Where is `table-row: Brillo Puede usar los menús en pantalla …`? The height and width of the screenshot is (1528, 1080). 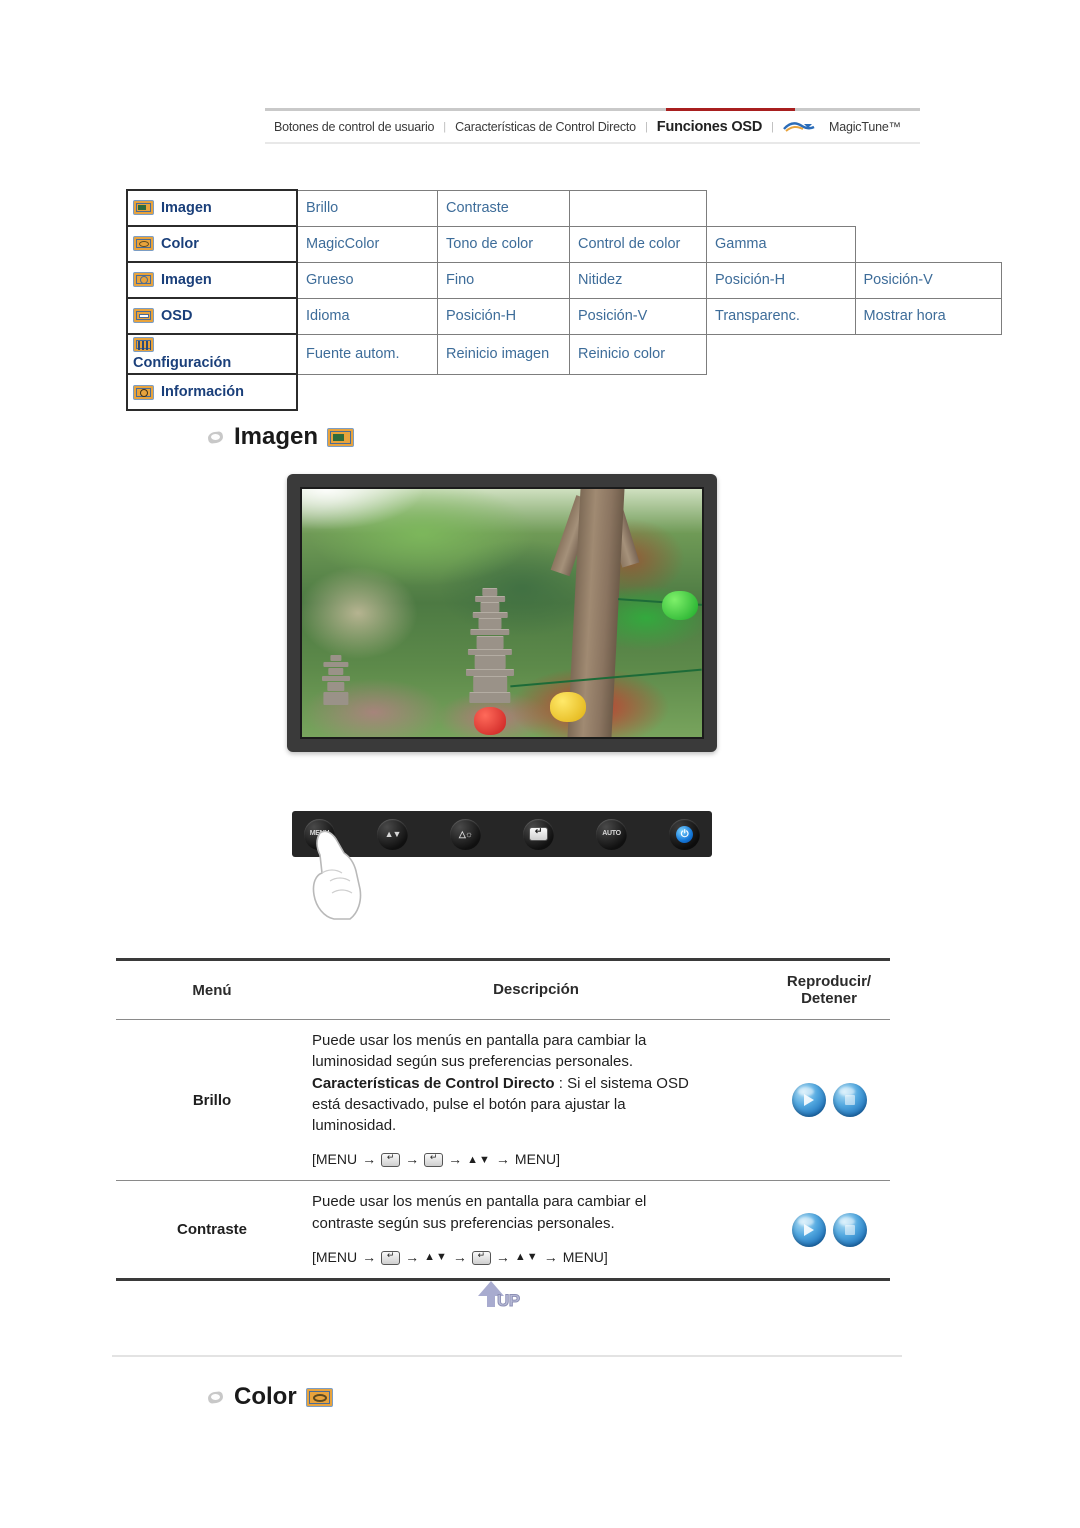 table-row: Brillo Puede usar los menús en pantalla … is located at coordinates (503, 1100).